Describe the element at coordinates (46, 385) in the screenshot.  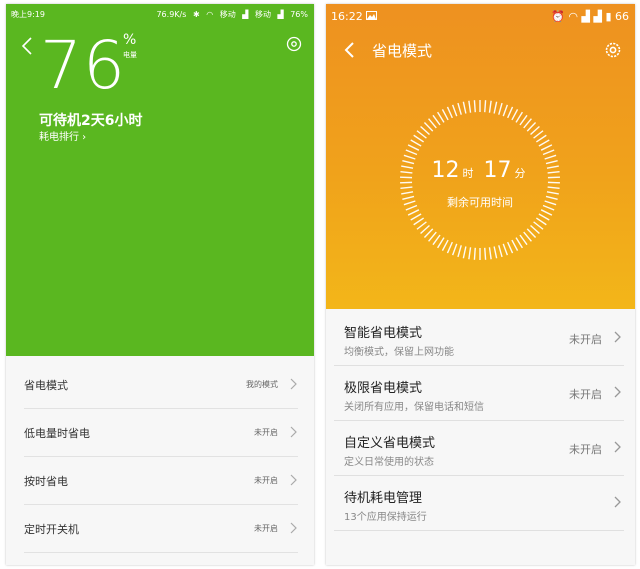
I see `item-label: 省电模式` at that location.